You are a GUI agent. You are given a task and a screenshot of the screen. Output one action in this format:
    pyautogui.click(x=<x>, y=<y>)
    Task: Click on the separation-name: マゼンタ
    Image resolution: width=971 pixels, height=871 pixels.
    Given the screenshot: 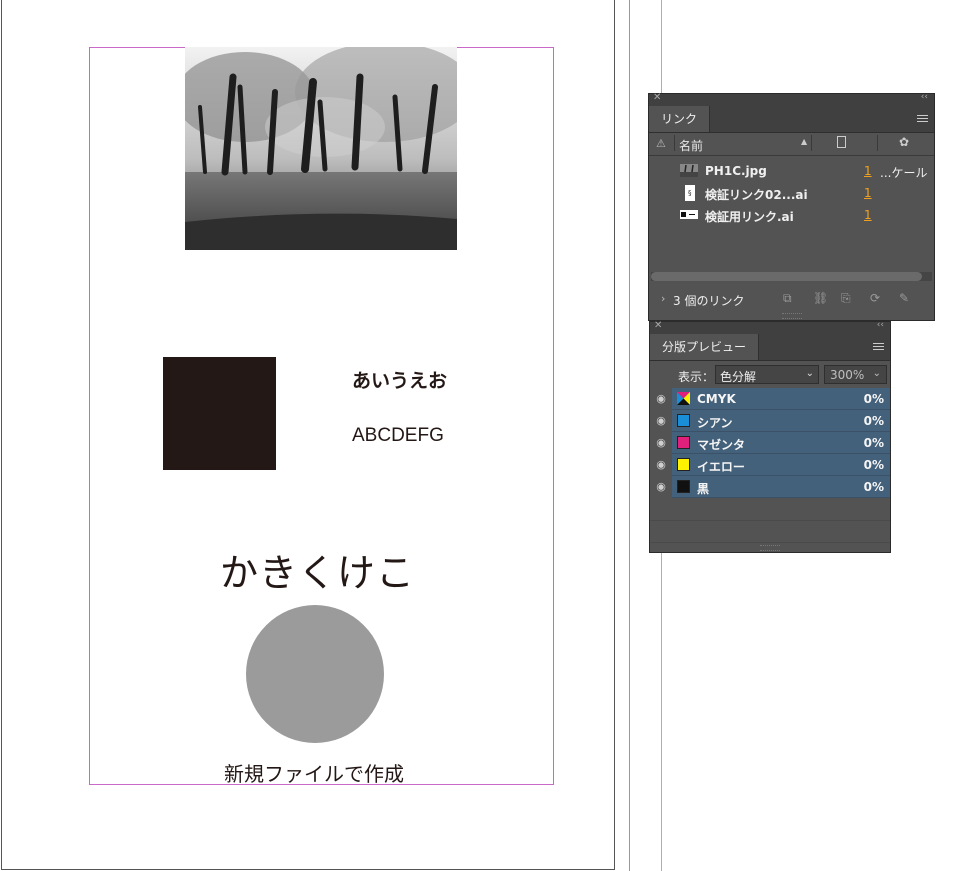 What is the action you would take?
    pyautogui.click(x=721, y=445)
    